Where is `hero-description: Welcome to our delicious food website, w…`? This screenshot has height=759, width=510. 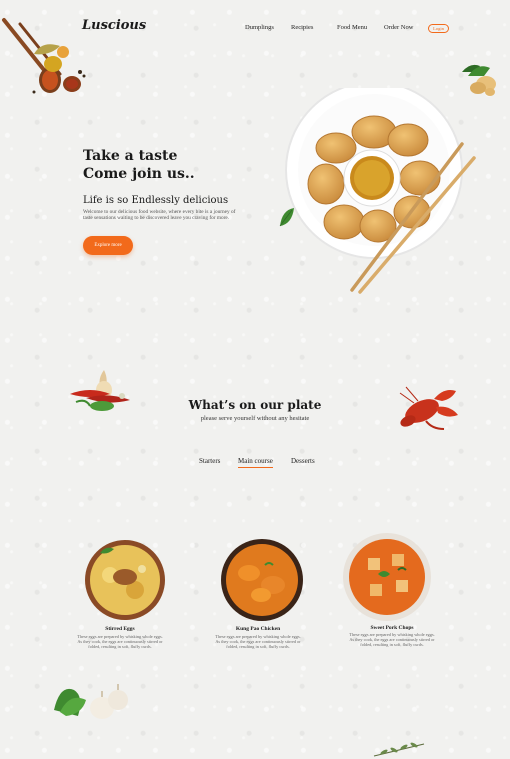 hero-description: Welcome to our delicious food website, w… is located at coordinates (159, 215).